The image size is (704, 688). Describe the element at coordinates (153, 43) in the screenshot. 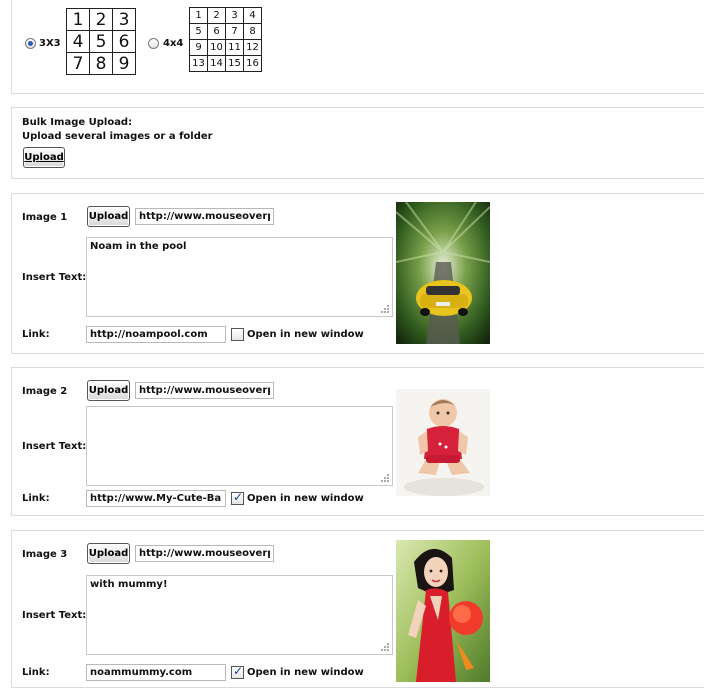

I see `radio-4x4` at that location.